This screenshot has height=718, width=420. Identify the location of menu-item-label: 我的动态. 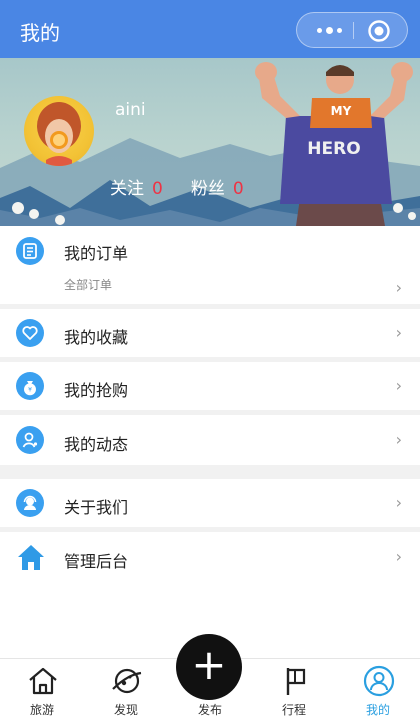
(96, 444).